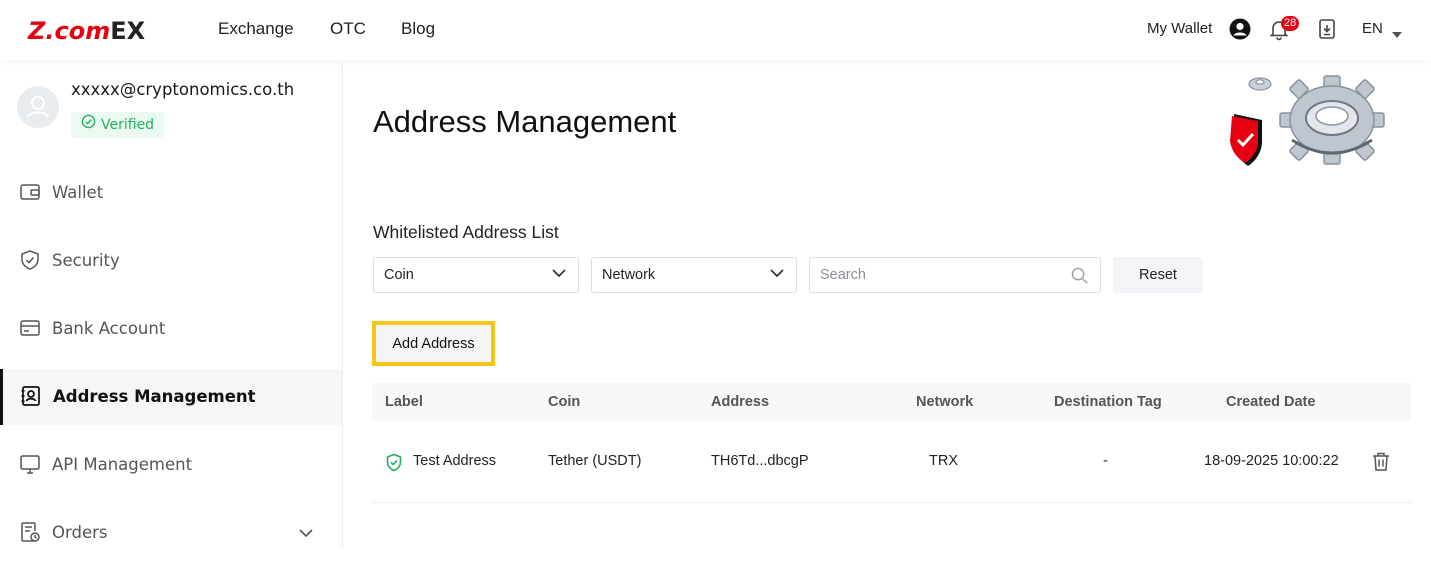 This screenshot has width=1431, height=561. Describe the element at coordinates (1372, 28) in the screenshot. I see `language-selector: EN` at that location.